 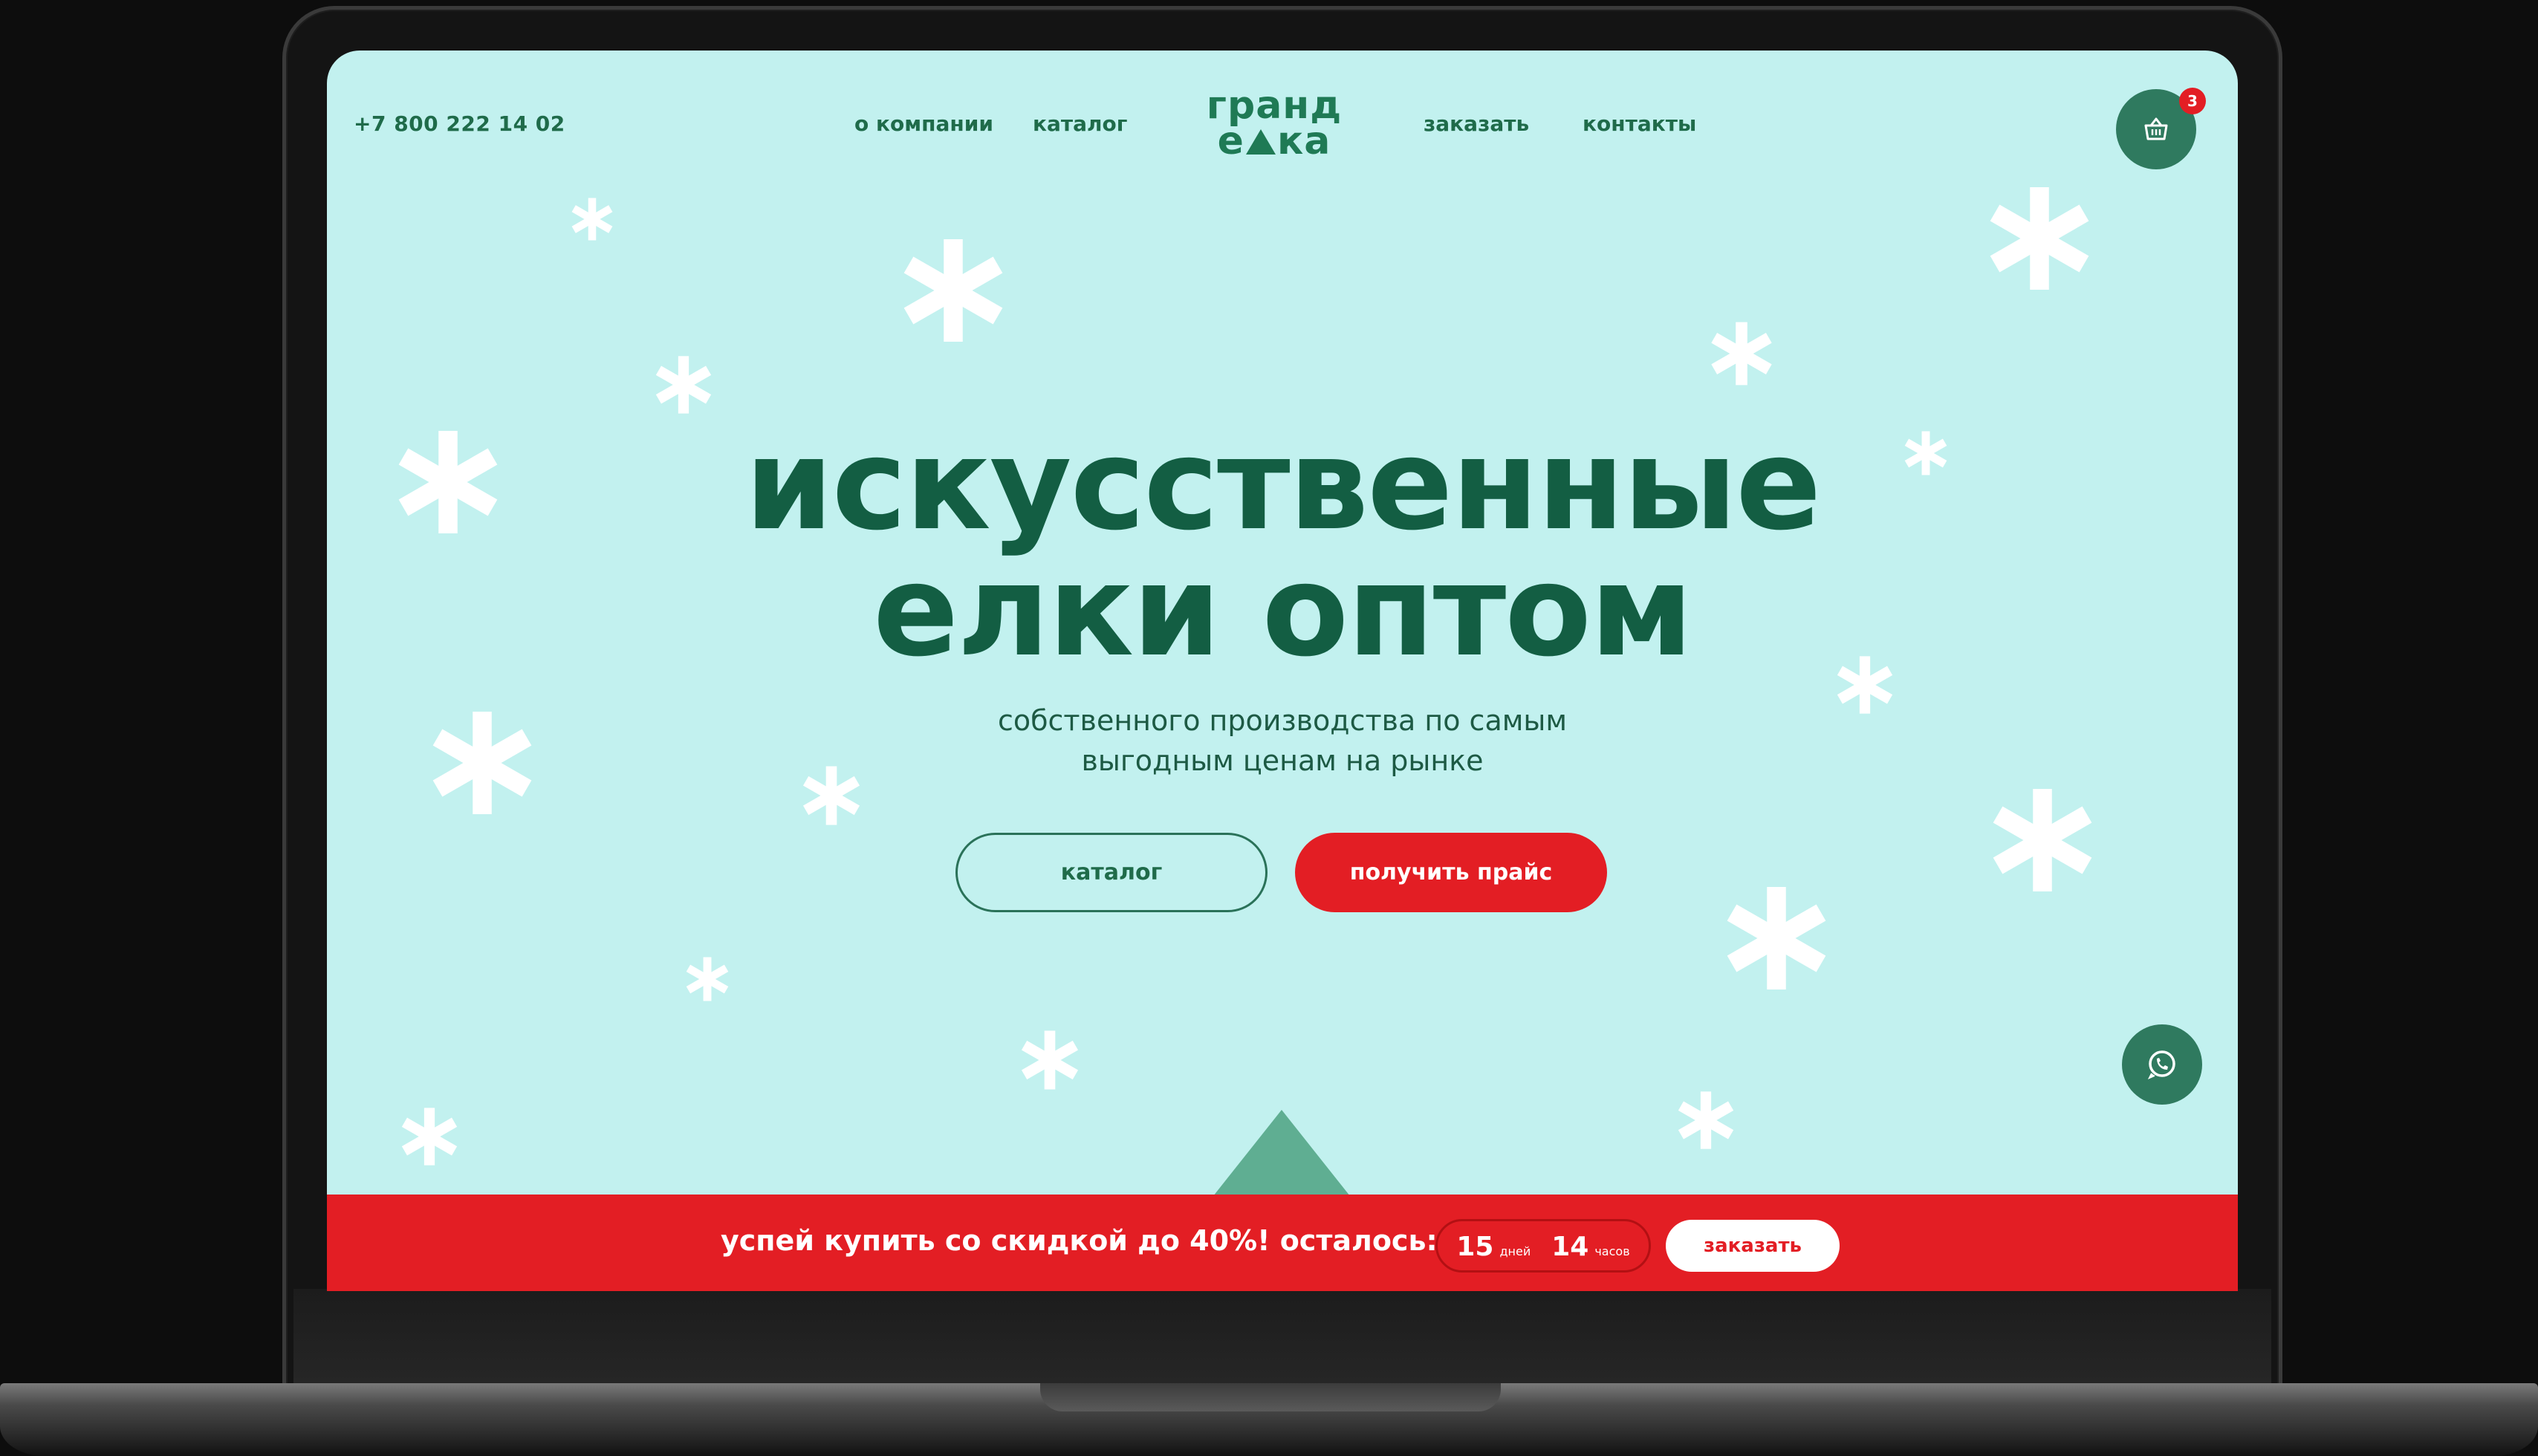 I want to click on hero-title: искусственные елки оптом, so click(x=1282, y=548).